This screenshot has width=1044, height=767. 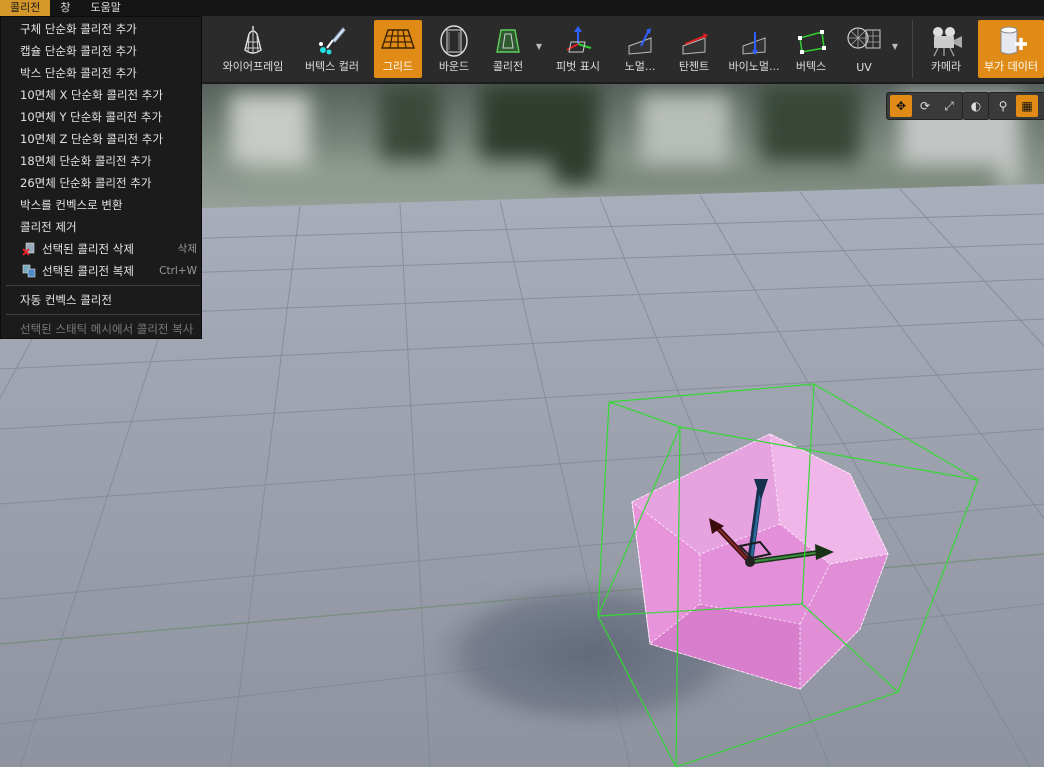 I want to click on grid-snap-icon: ▦, so click(x=1027, y=106).